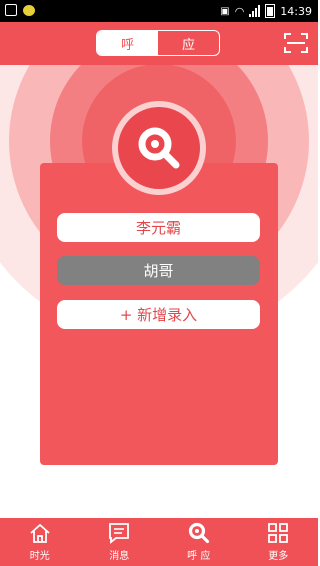 This screenshot has width=320, height=566. I want to click on tab-time: 时光, so click(40, 542).